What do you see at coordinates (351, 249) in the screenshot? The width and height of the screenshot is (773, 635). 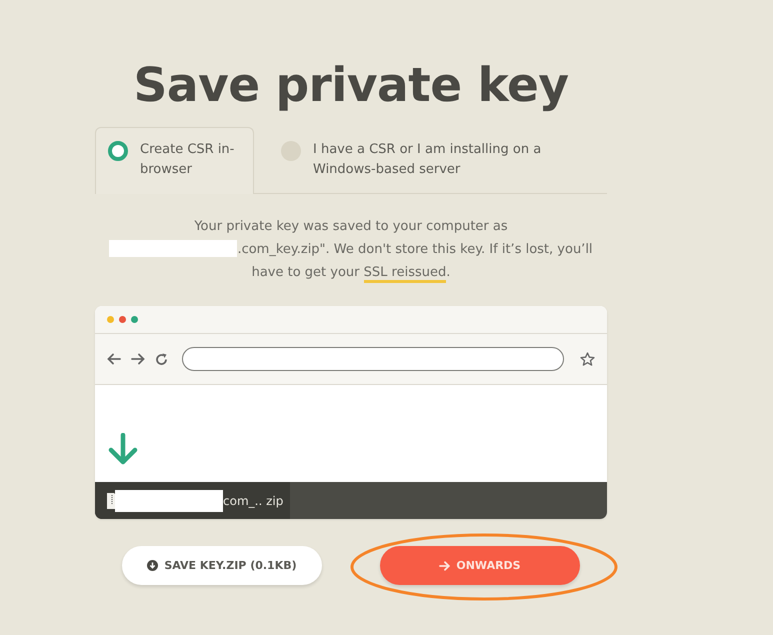 I see `saved-message: Your private key was saved to your computer as .com_key.zip". We don't store this key. If it’s lost, you’ll have to get your SSL reissued.` at bounding box center [351, 249].